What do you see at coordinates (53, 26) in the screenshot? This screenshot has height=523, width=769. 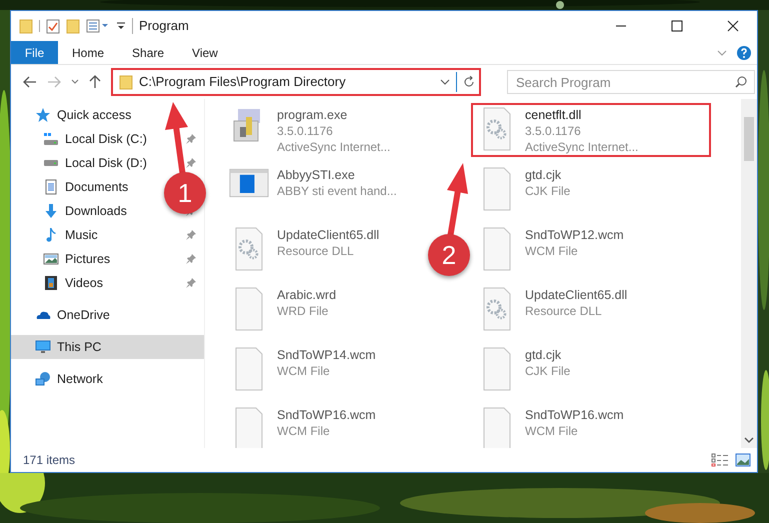 I see `checklist-icon` at bounding box center [53, 26].